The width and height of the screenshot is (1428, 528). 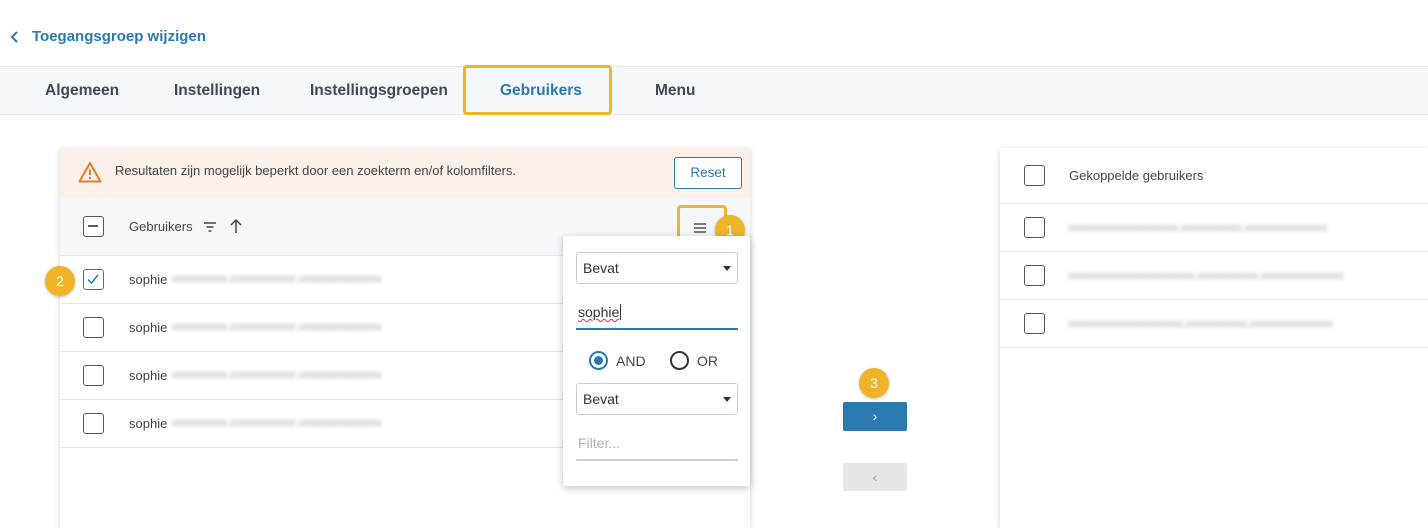 I want to click on column-label-gekoppelde: Gekoppelde gebruikers, so click(x=1136, y=175).